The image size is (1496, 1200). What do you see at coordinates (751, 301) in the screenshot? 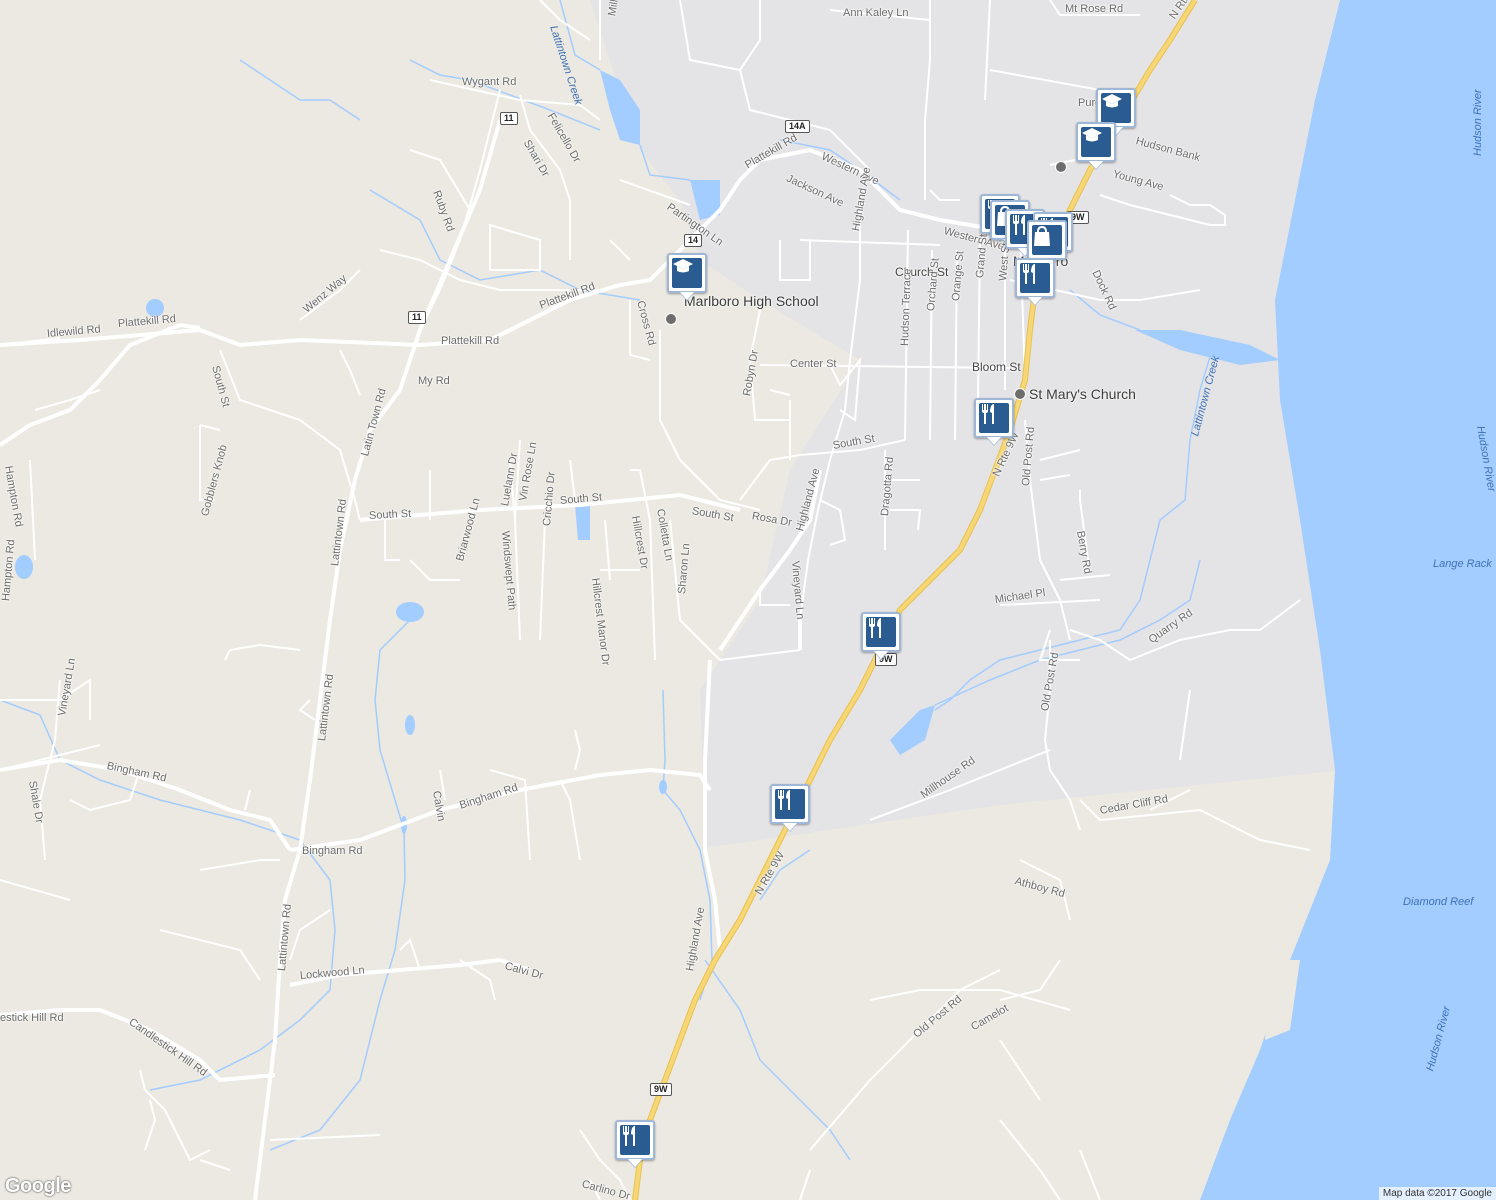
I see `school-label: Marlboro High School` at bounding box center [751, 301].